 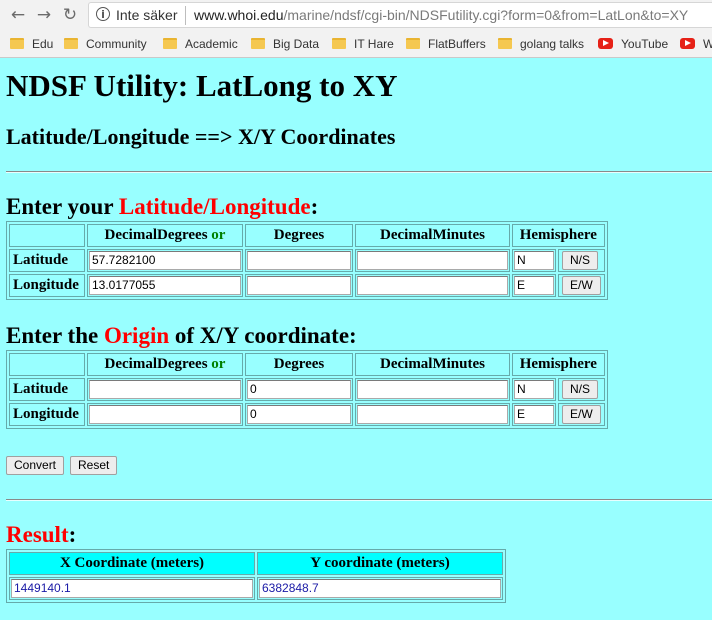 What do you see at coordinates (299, 260) in the screenshot?
I see `latitude-degrees-input` at bounding box center [299, 260].